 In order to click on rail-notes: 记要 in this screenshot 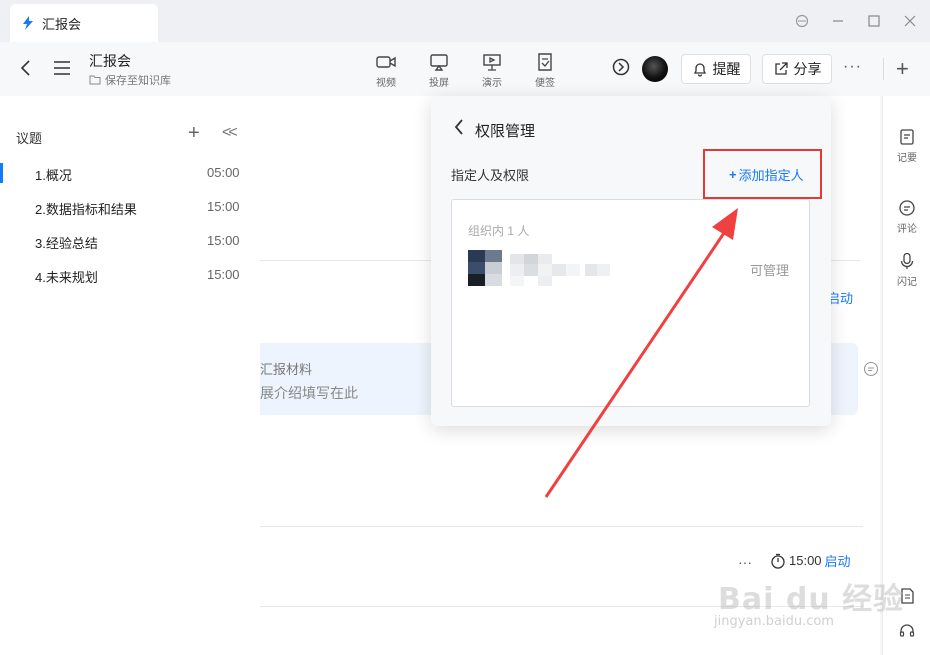, I will do `click(906, 146)`.